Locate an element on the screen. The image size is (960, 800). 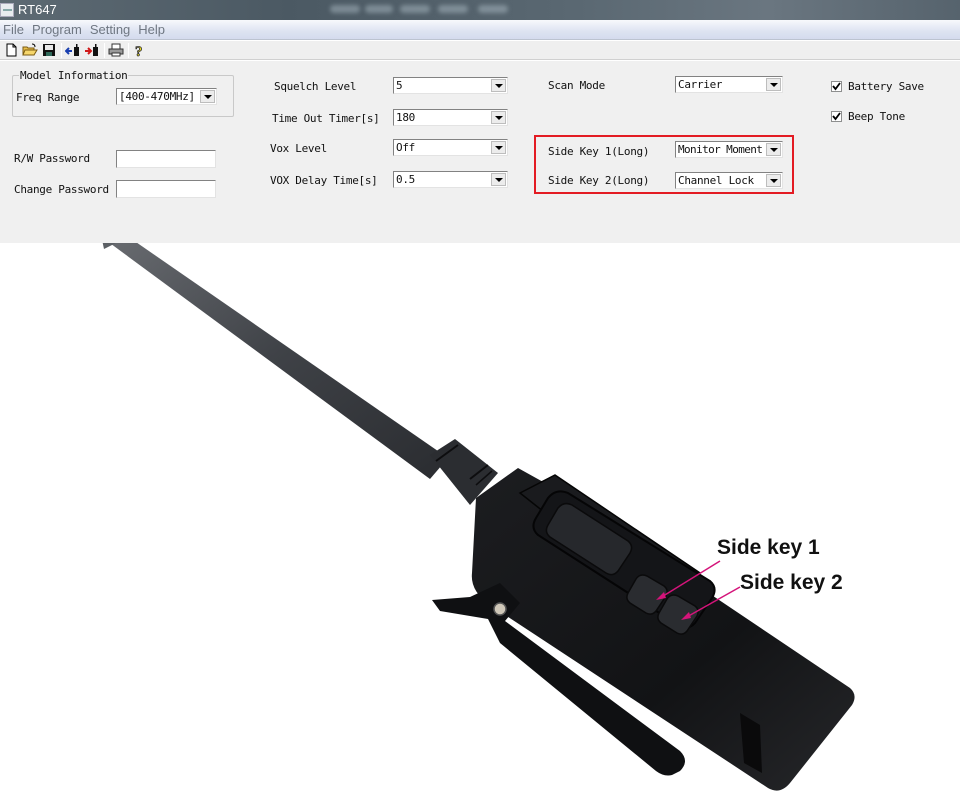
side-key-1-value: Monitor Moment is located at coordinates (720, 149).